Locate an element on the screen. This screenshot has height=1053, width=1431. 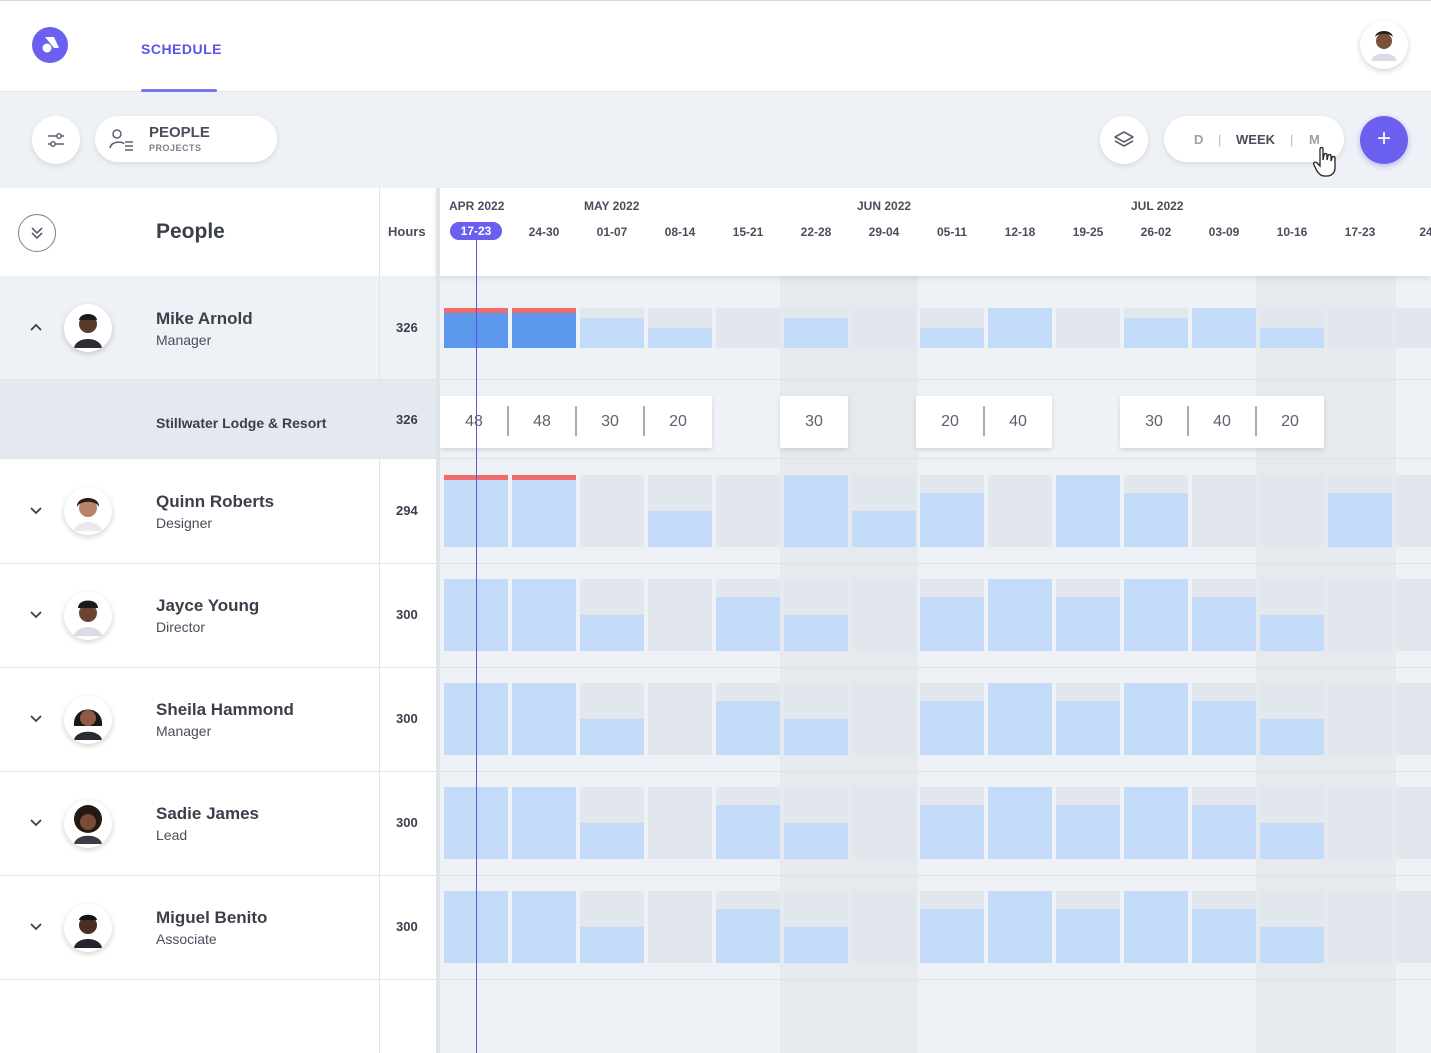
week-label: 22-28 is located at coordinates (816, 232).